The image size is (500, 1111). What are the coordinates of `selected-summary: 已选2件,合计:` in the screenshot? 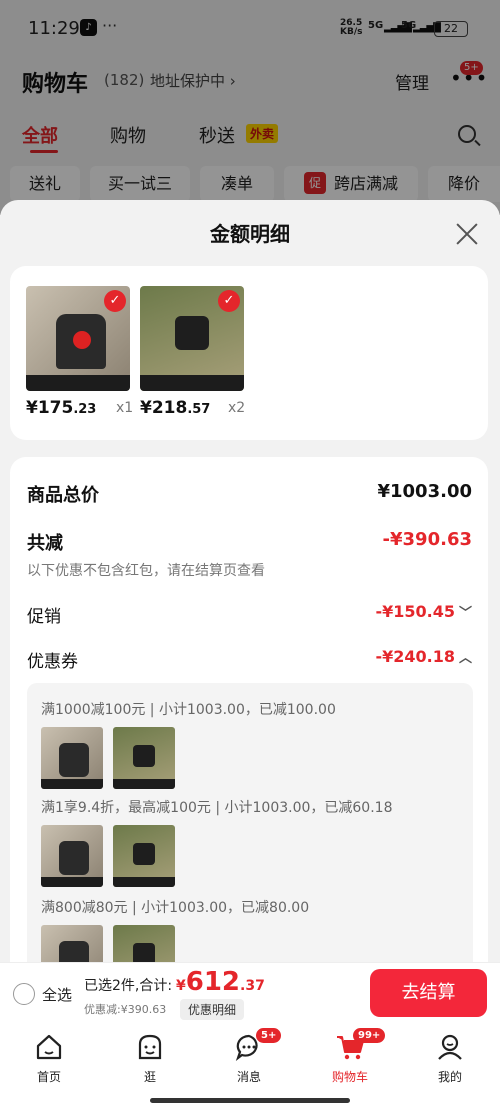 It's located at (128, 986).